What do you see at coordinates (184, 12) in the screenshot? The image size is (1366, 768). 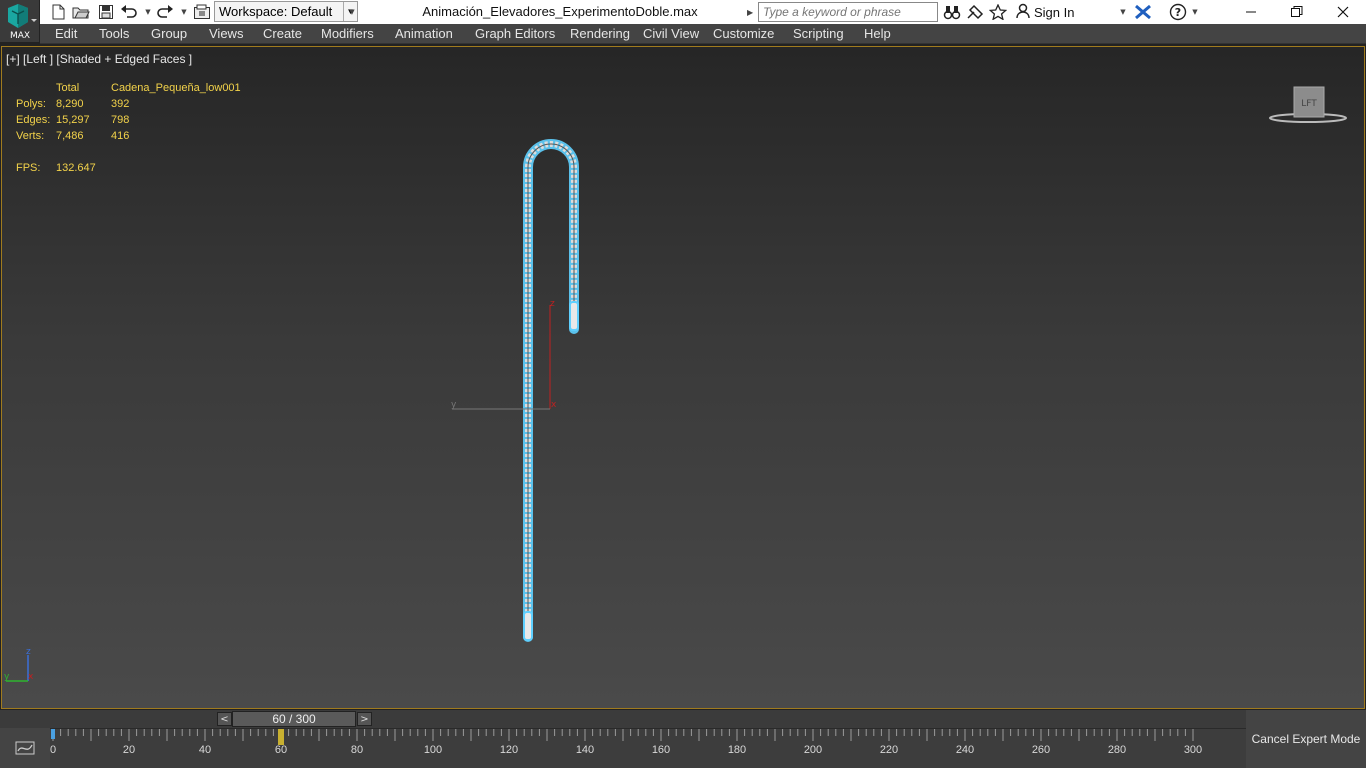 I see `redo-dropdown-icon: ▼` at bounding box center [184, 12].